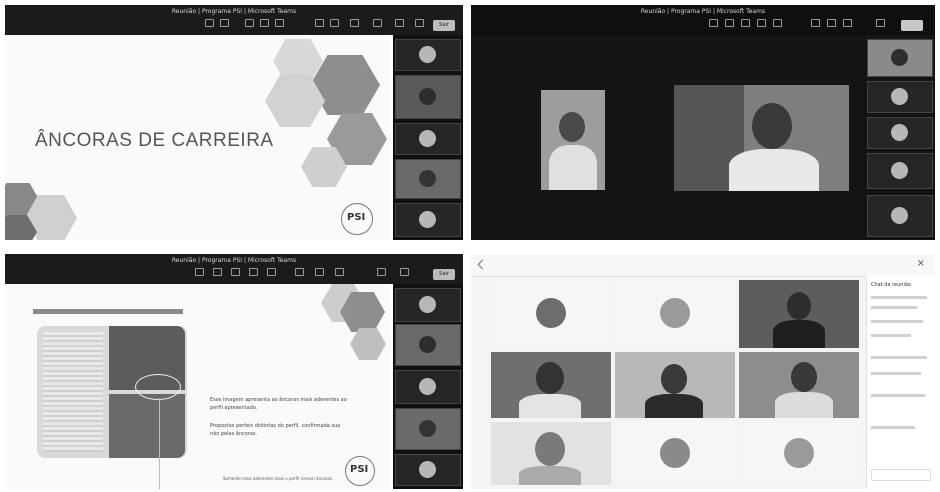 The image size is (940, 492). Describe the element at coordinates (891, 285) in the screenshot. I see `chat-panel-title: Chat da reunião` at that location.